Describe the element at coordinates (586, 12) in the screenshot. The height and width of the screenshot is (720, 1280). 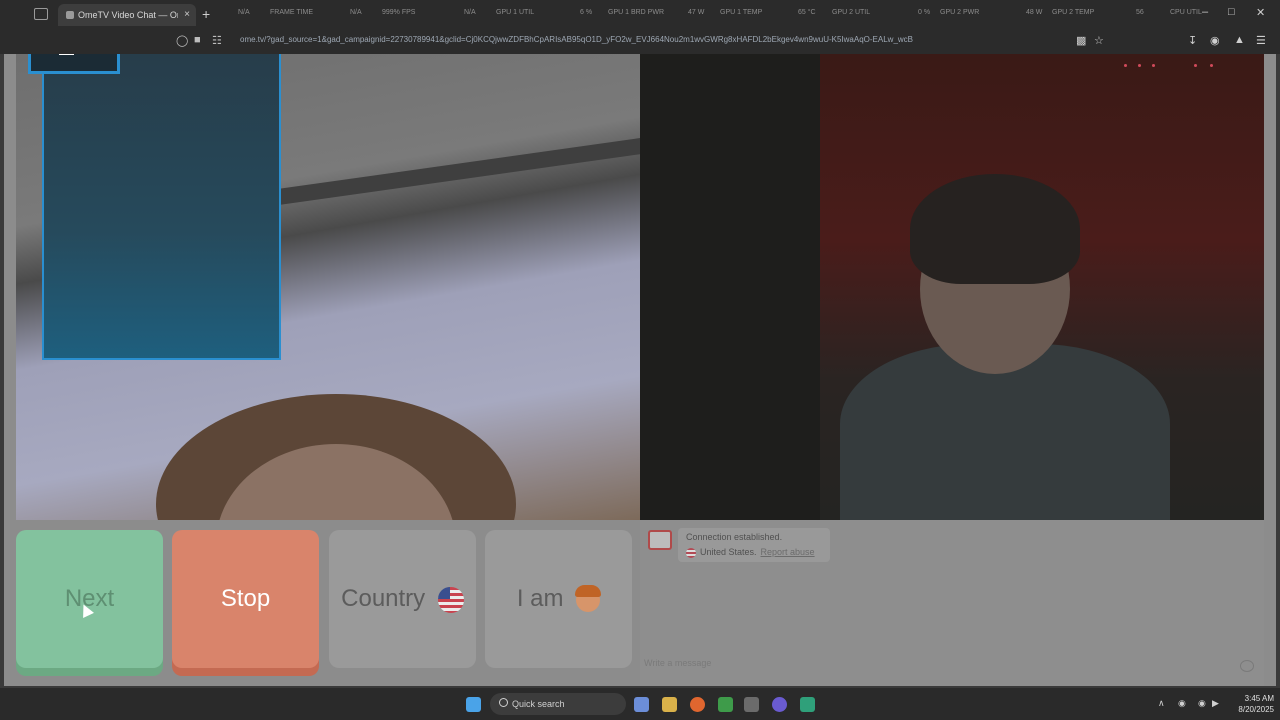
I see `perf-label: 6 %` at that location.